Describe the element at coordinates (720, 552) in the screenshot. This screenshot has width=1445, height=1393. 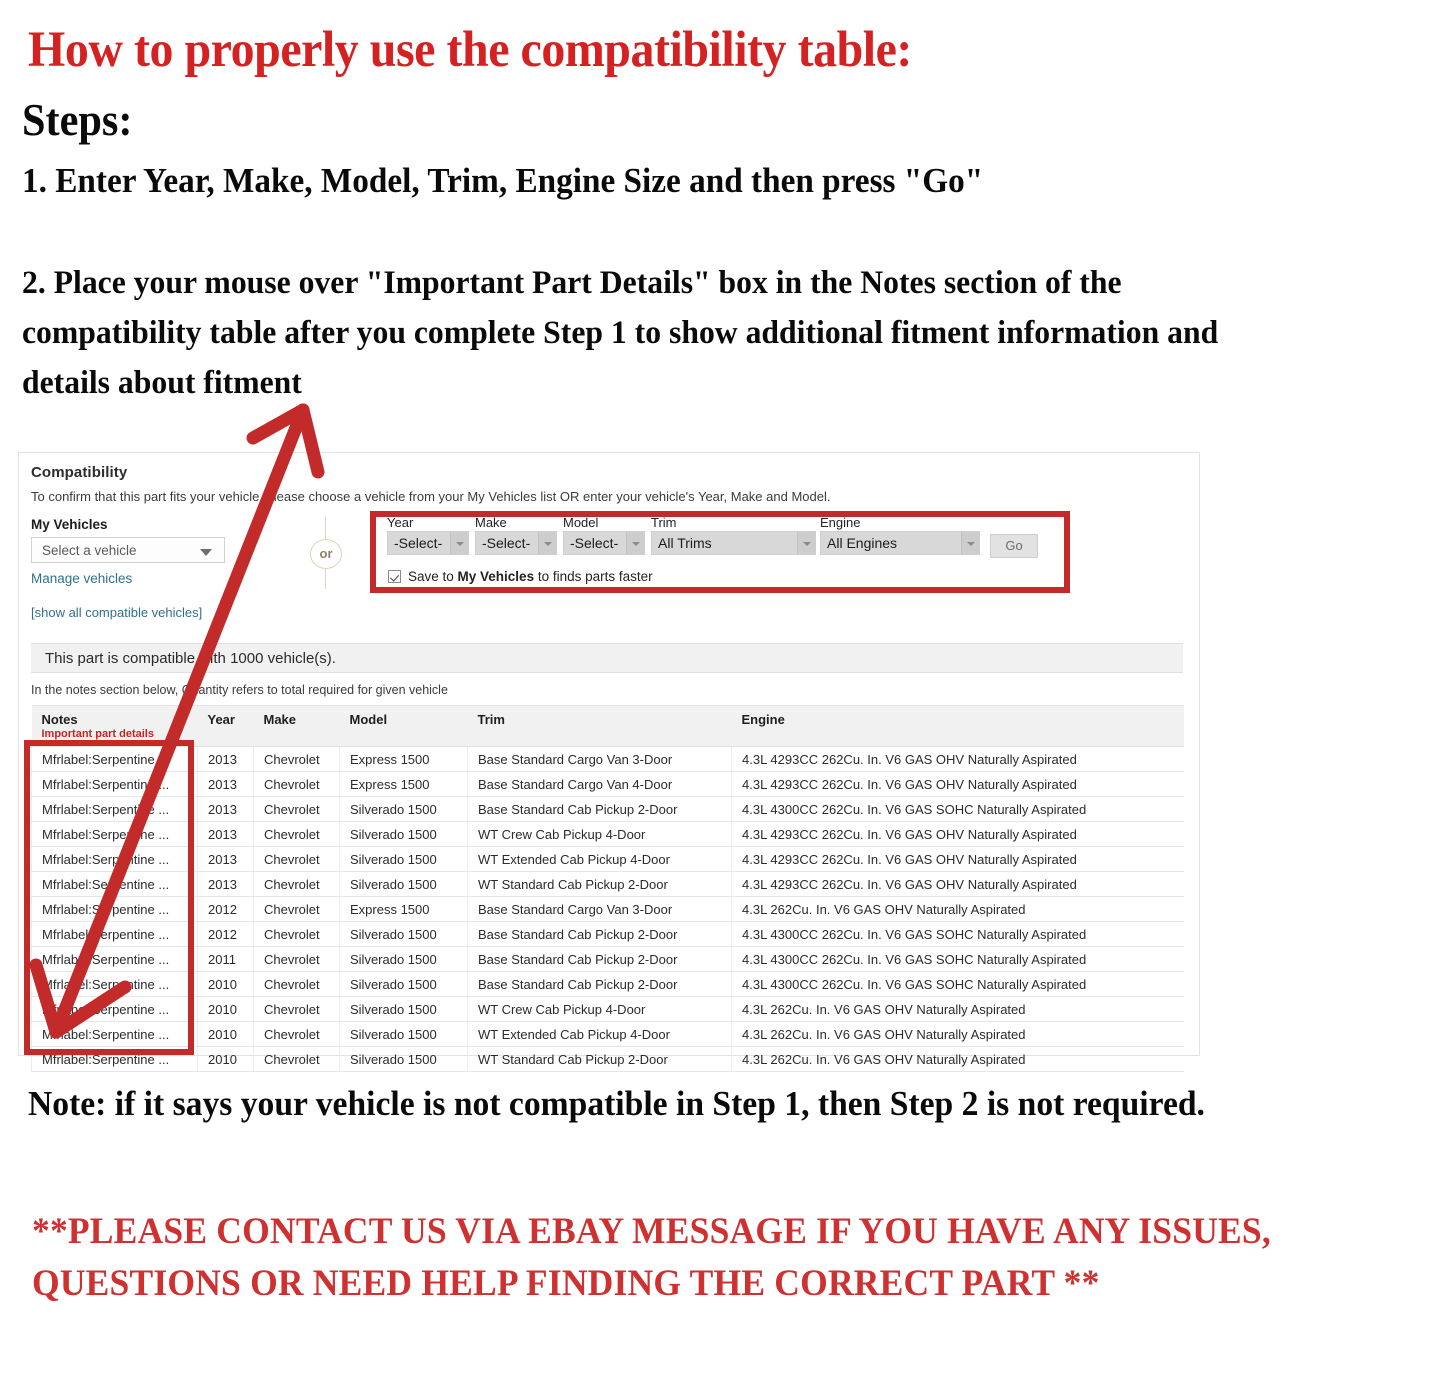
I see `annotation-rect-vehicle-form` at that location.